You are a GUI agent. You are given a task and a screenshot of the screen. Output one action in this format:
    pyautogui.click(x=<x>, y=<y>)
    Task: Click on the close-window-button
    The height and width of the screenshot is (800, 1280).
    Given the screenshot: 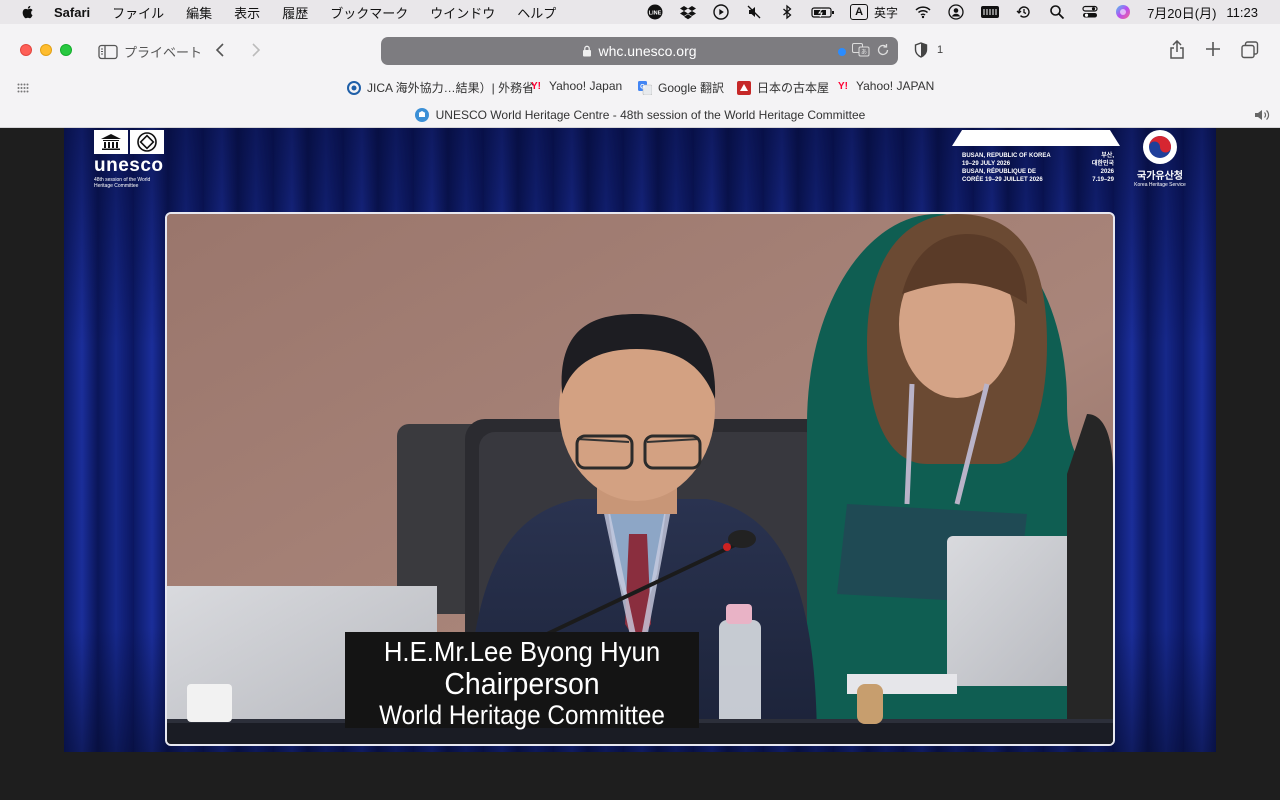 What is the action you would take?
    pyautogui.click(x=26, y=50)
    